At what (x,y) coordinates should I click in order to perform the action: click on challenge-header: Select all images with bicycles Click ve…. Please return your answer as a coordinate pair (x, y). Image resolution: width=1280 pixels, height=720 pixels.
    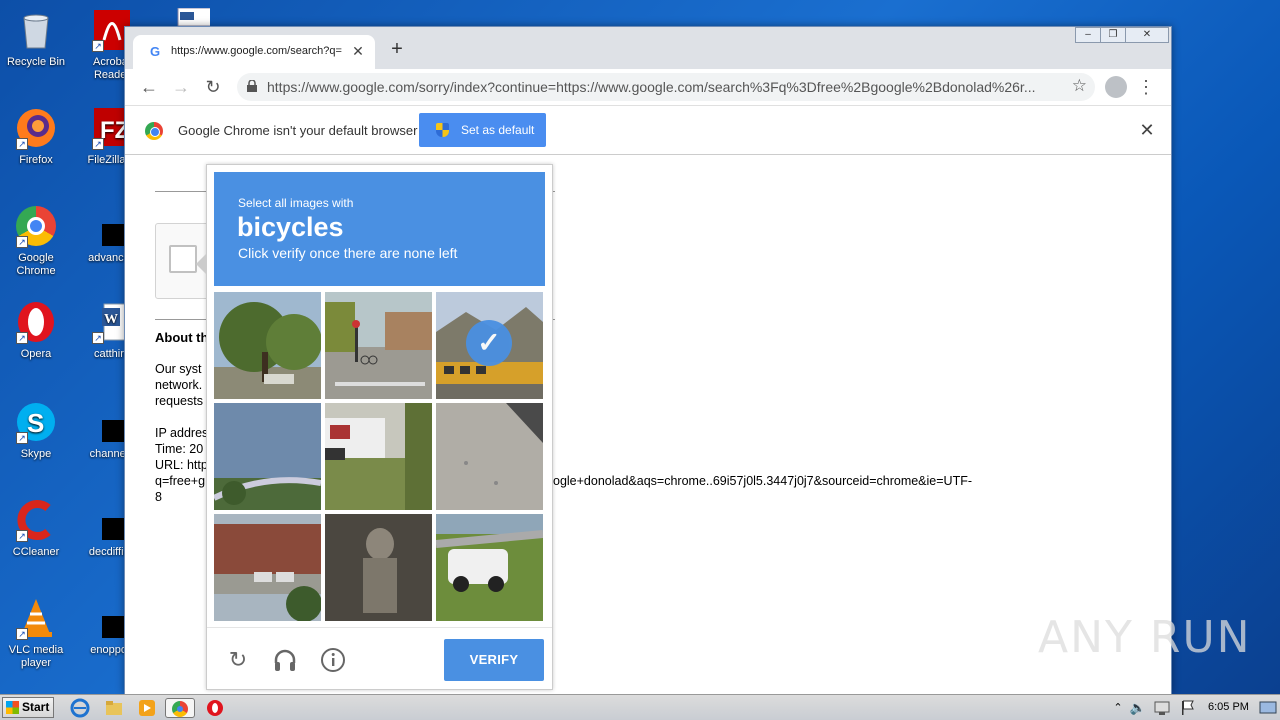
    Looking at the image, I should click on (379, 229).